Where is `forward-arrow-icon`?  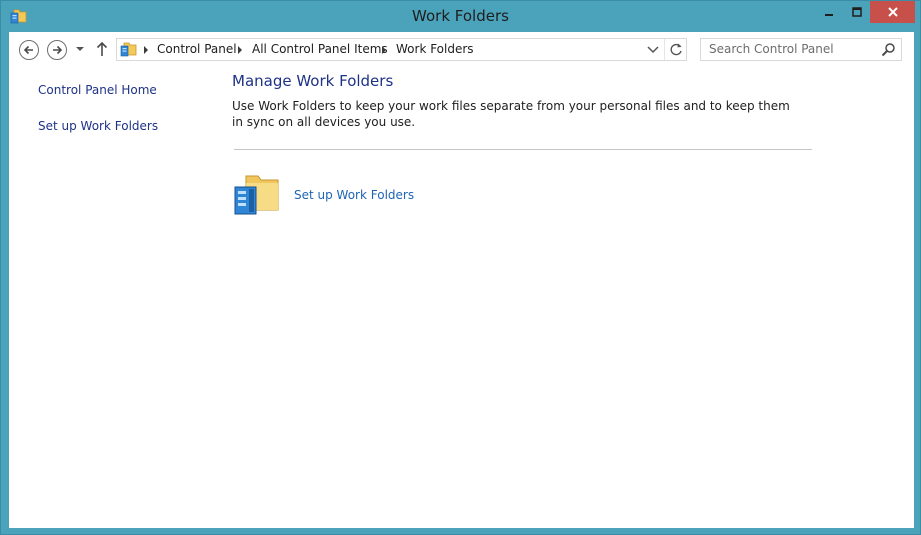
forward-arrow-icon is located at coordinates (58, 50).